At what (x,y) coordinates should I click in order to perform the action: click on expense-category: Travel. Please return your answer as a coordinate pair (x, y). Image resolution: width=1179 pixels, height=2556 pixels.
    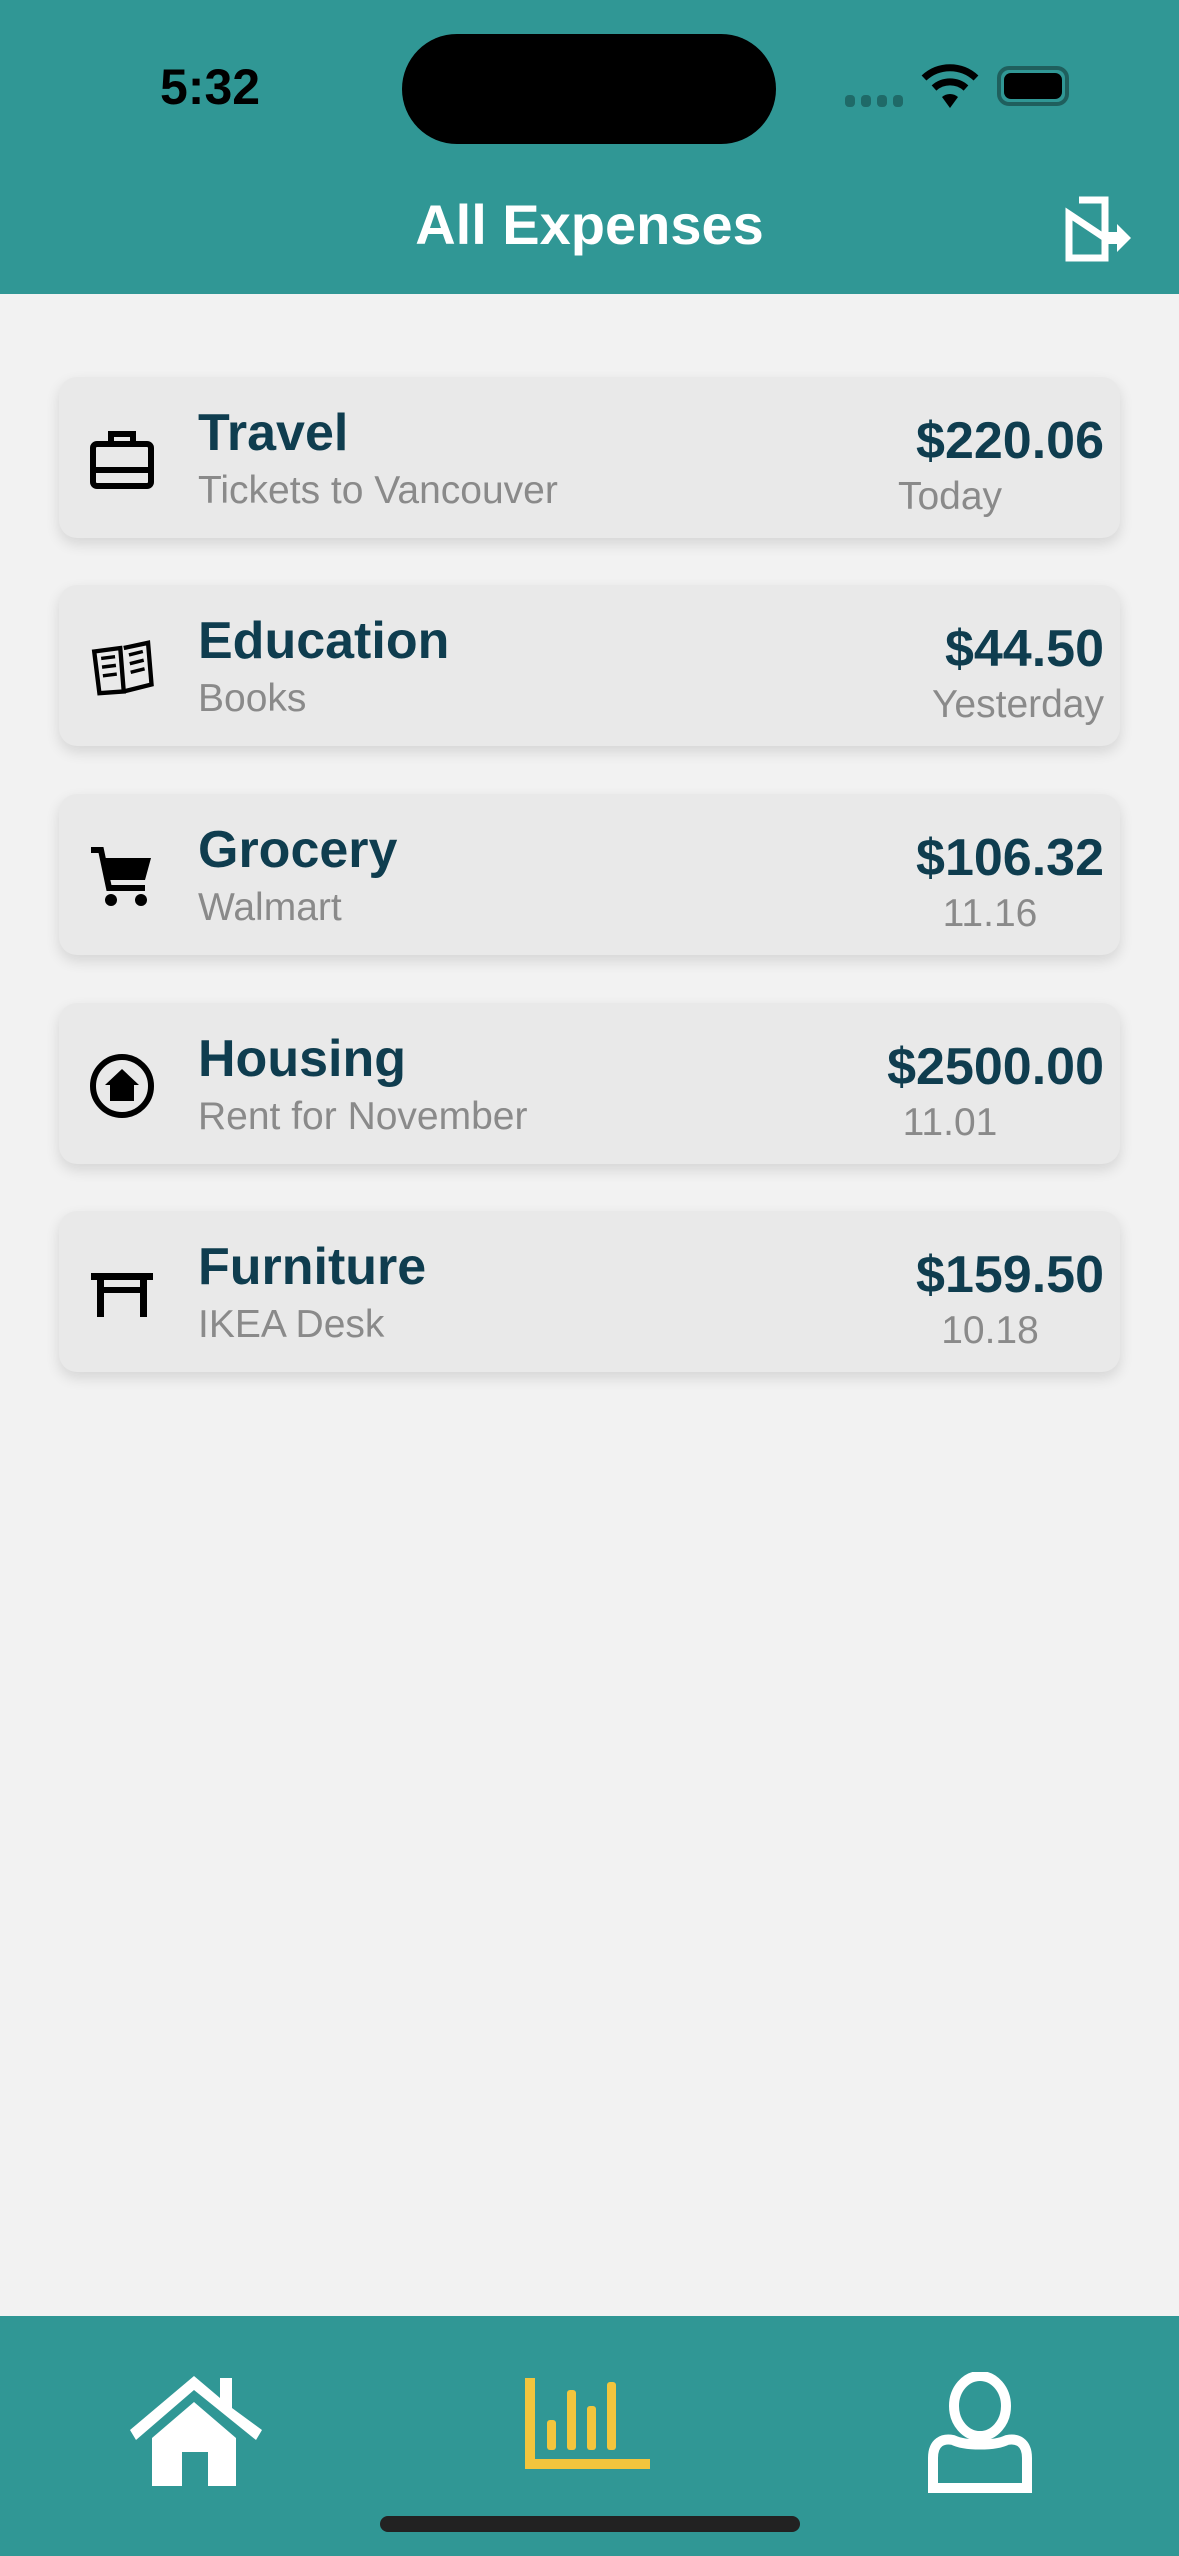
    Looking at the image, I should click on (273, 433).